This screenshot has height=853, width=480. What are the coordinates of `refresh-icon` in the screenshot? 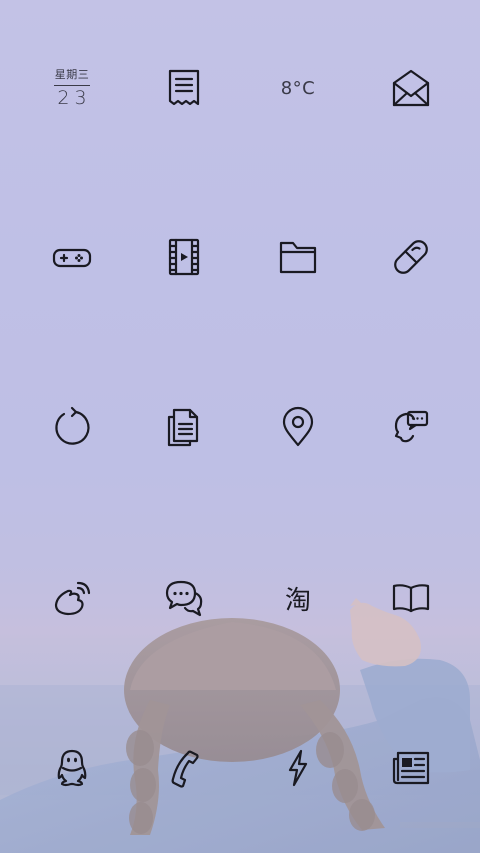 It's located at (72, 425).